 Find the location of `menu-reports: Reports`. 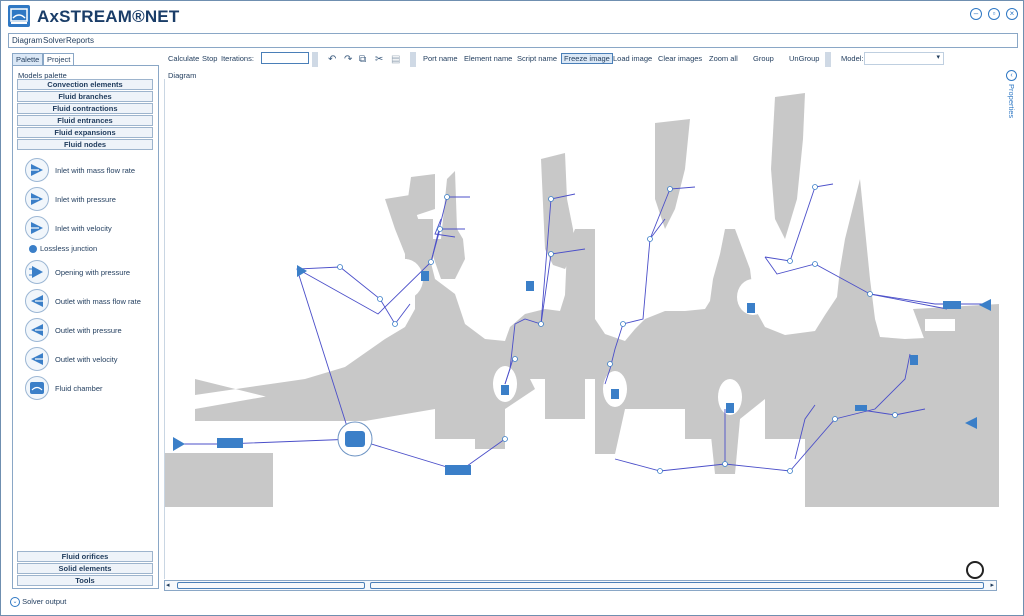

menu-reports: Reports is located at coordinates (80, 40).